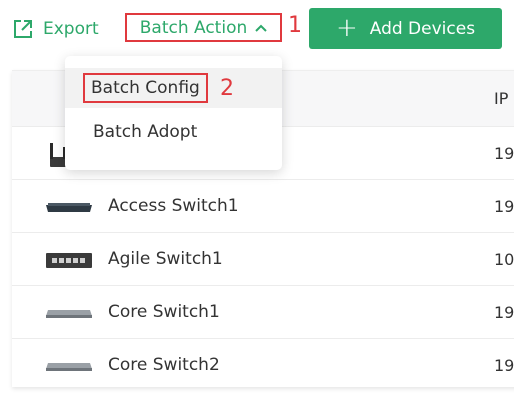  I want to click on add-devices-button: + Add Devices, so click(405, 28).